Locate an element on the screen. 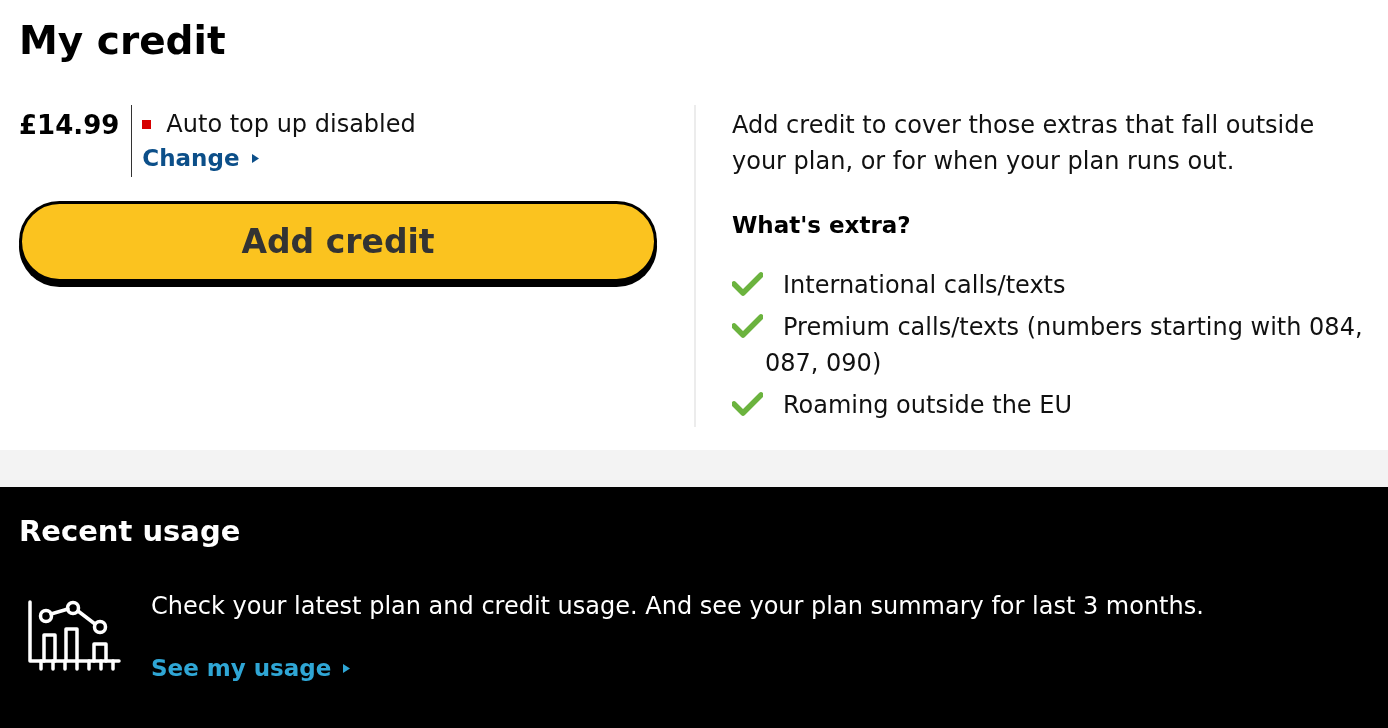  extra-item-text: Roaming outside the EU is located at coordinates (927, 405).